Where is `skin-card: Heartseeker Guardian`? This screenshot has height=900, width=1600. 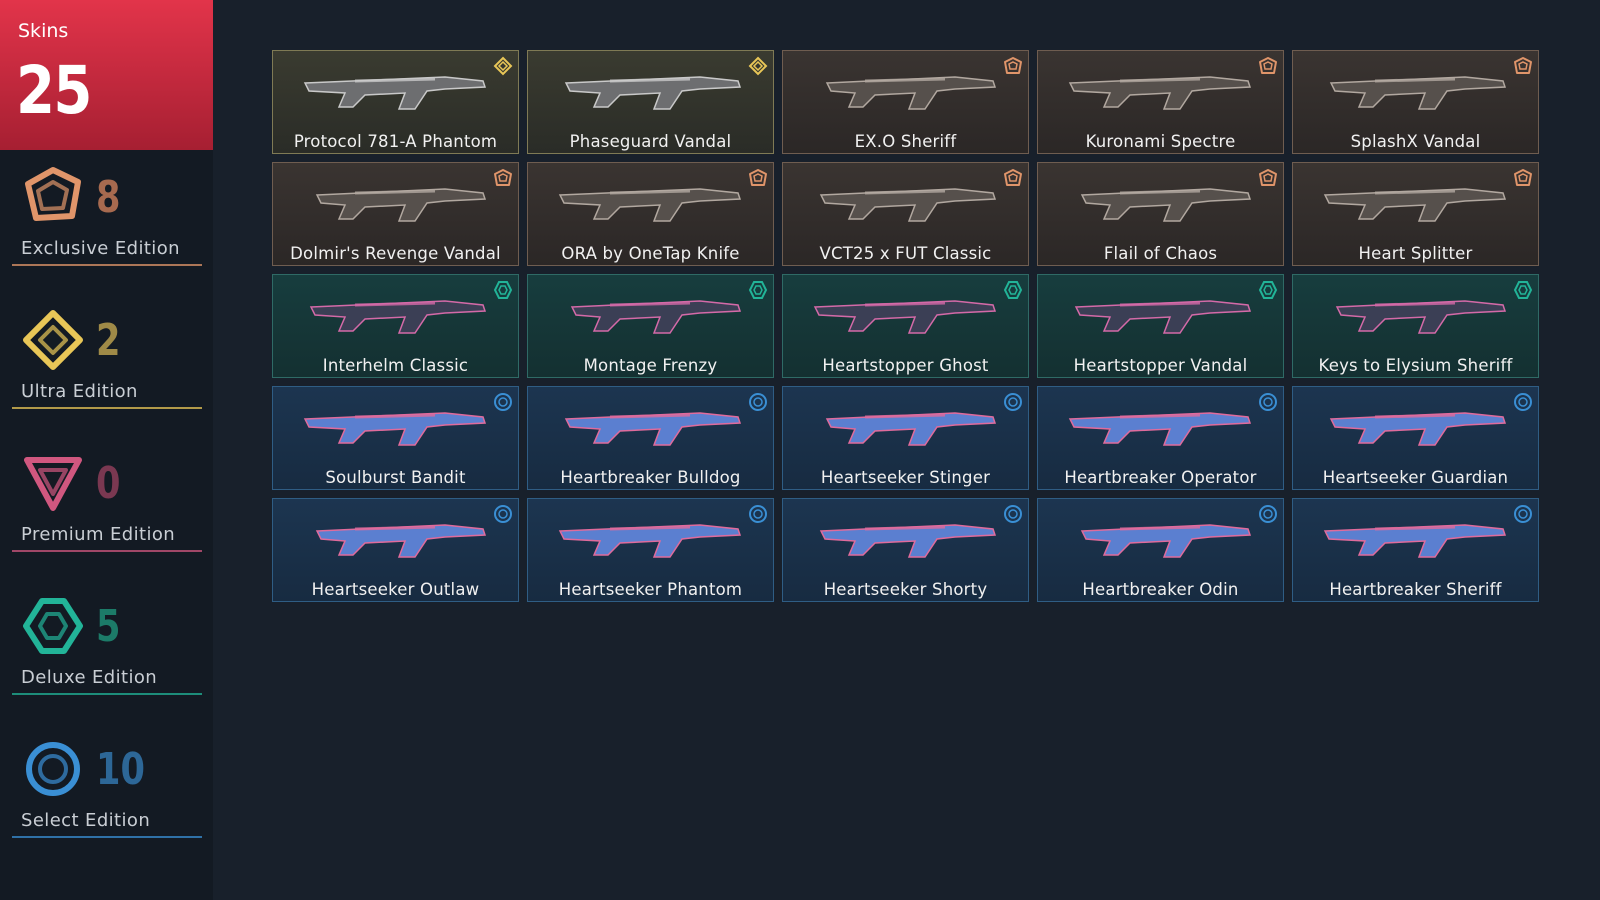
skin-card: Heartseeker Guardian is located at coordinates (1415, 438).